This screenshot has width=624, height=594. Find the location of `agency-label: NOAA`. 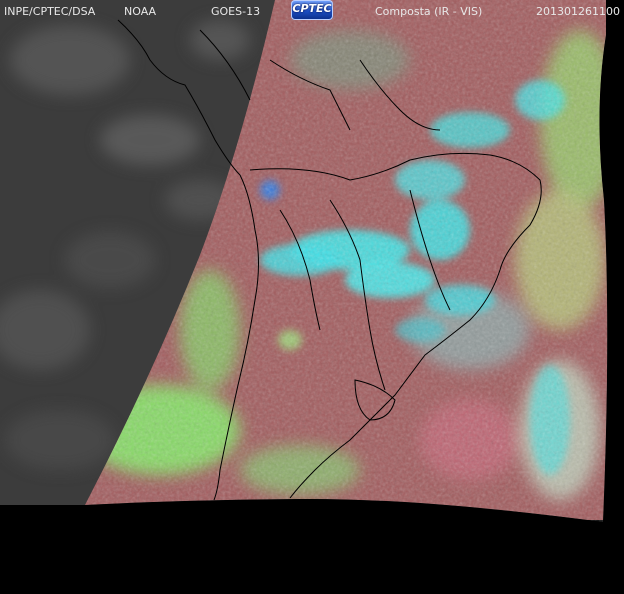

agency-label: NOAA is located at coordinates (140, 11).